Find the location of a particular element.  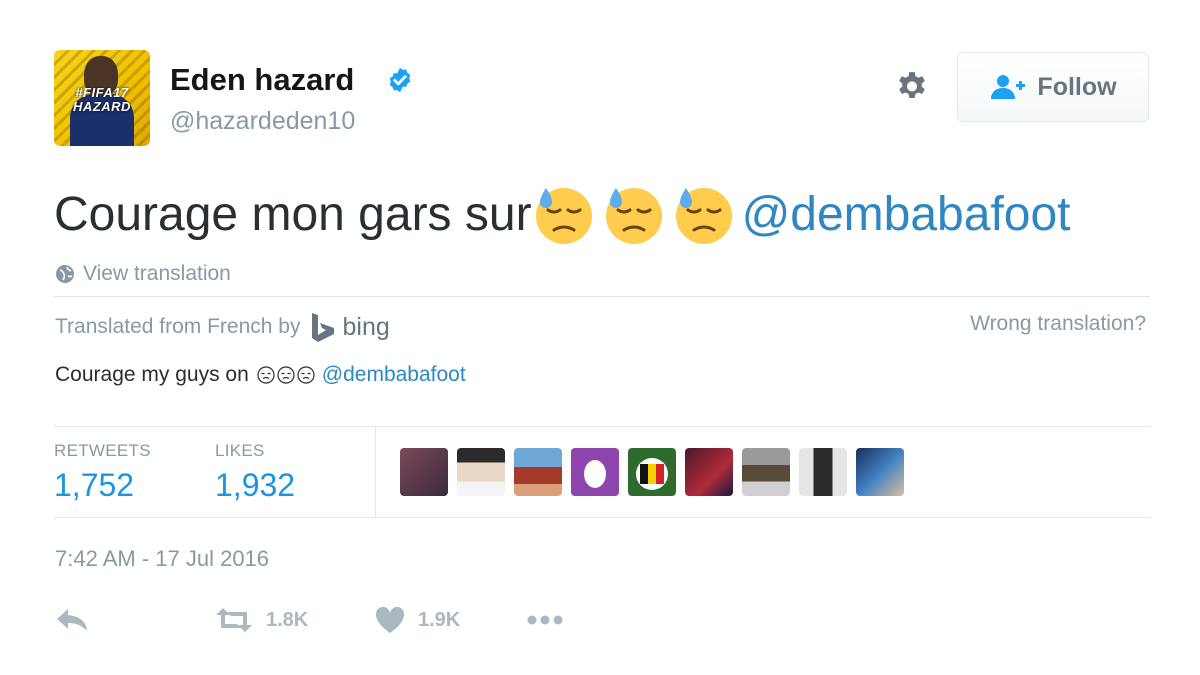

translated-text: Courage my guys on @dembabafoot is located at coordinates (260, 375).